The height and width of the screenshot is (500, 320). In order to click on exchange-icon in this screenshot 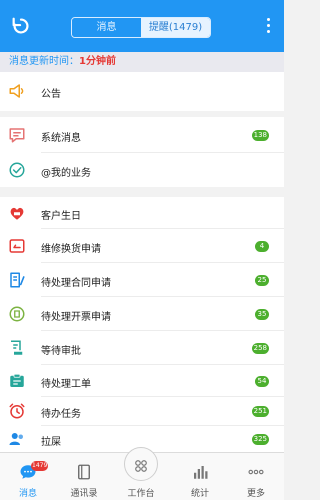, I will do `click(17, 246)`.